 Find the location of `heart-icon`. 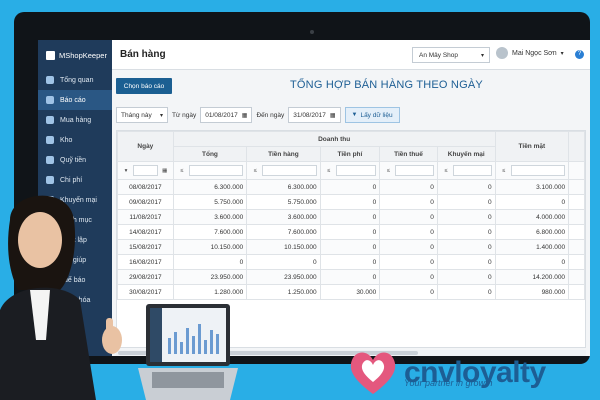

heart-icon is located at coordinates (373, 373).